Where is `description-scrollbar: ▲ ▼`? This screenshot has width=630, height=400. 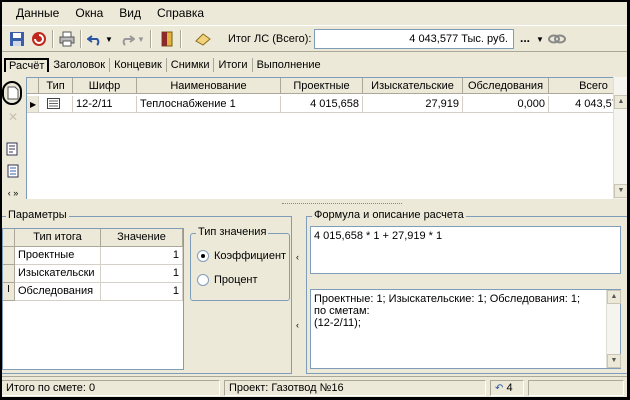 description-scrollbar: ▲ ▼ is located at coordinates (613, 329).